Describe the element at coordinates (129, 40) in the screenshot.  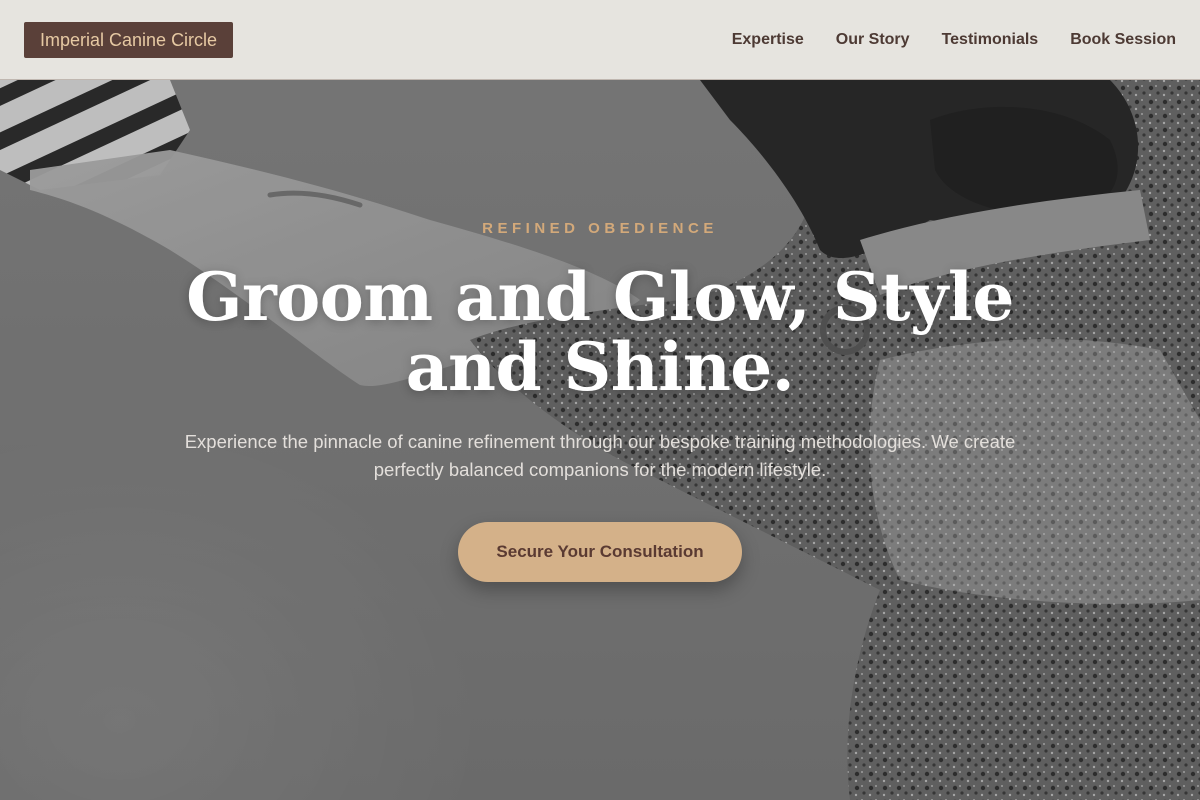
I see `brand-logo: Imperial Canine Circle` at that location.